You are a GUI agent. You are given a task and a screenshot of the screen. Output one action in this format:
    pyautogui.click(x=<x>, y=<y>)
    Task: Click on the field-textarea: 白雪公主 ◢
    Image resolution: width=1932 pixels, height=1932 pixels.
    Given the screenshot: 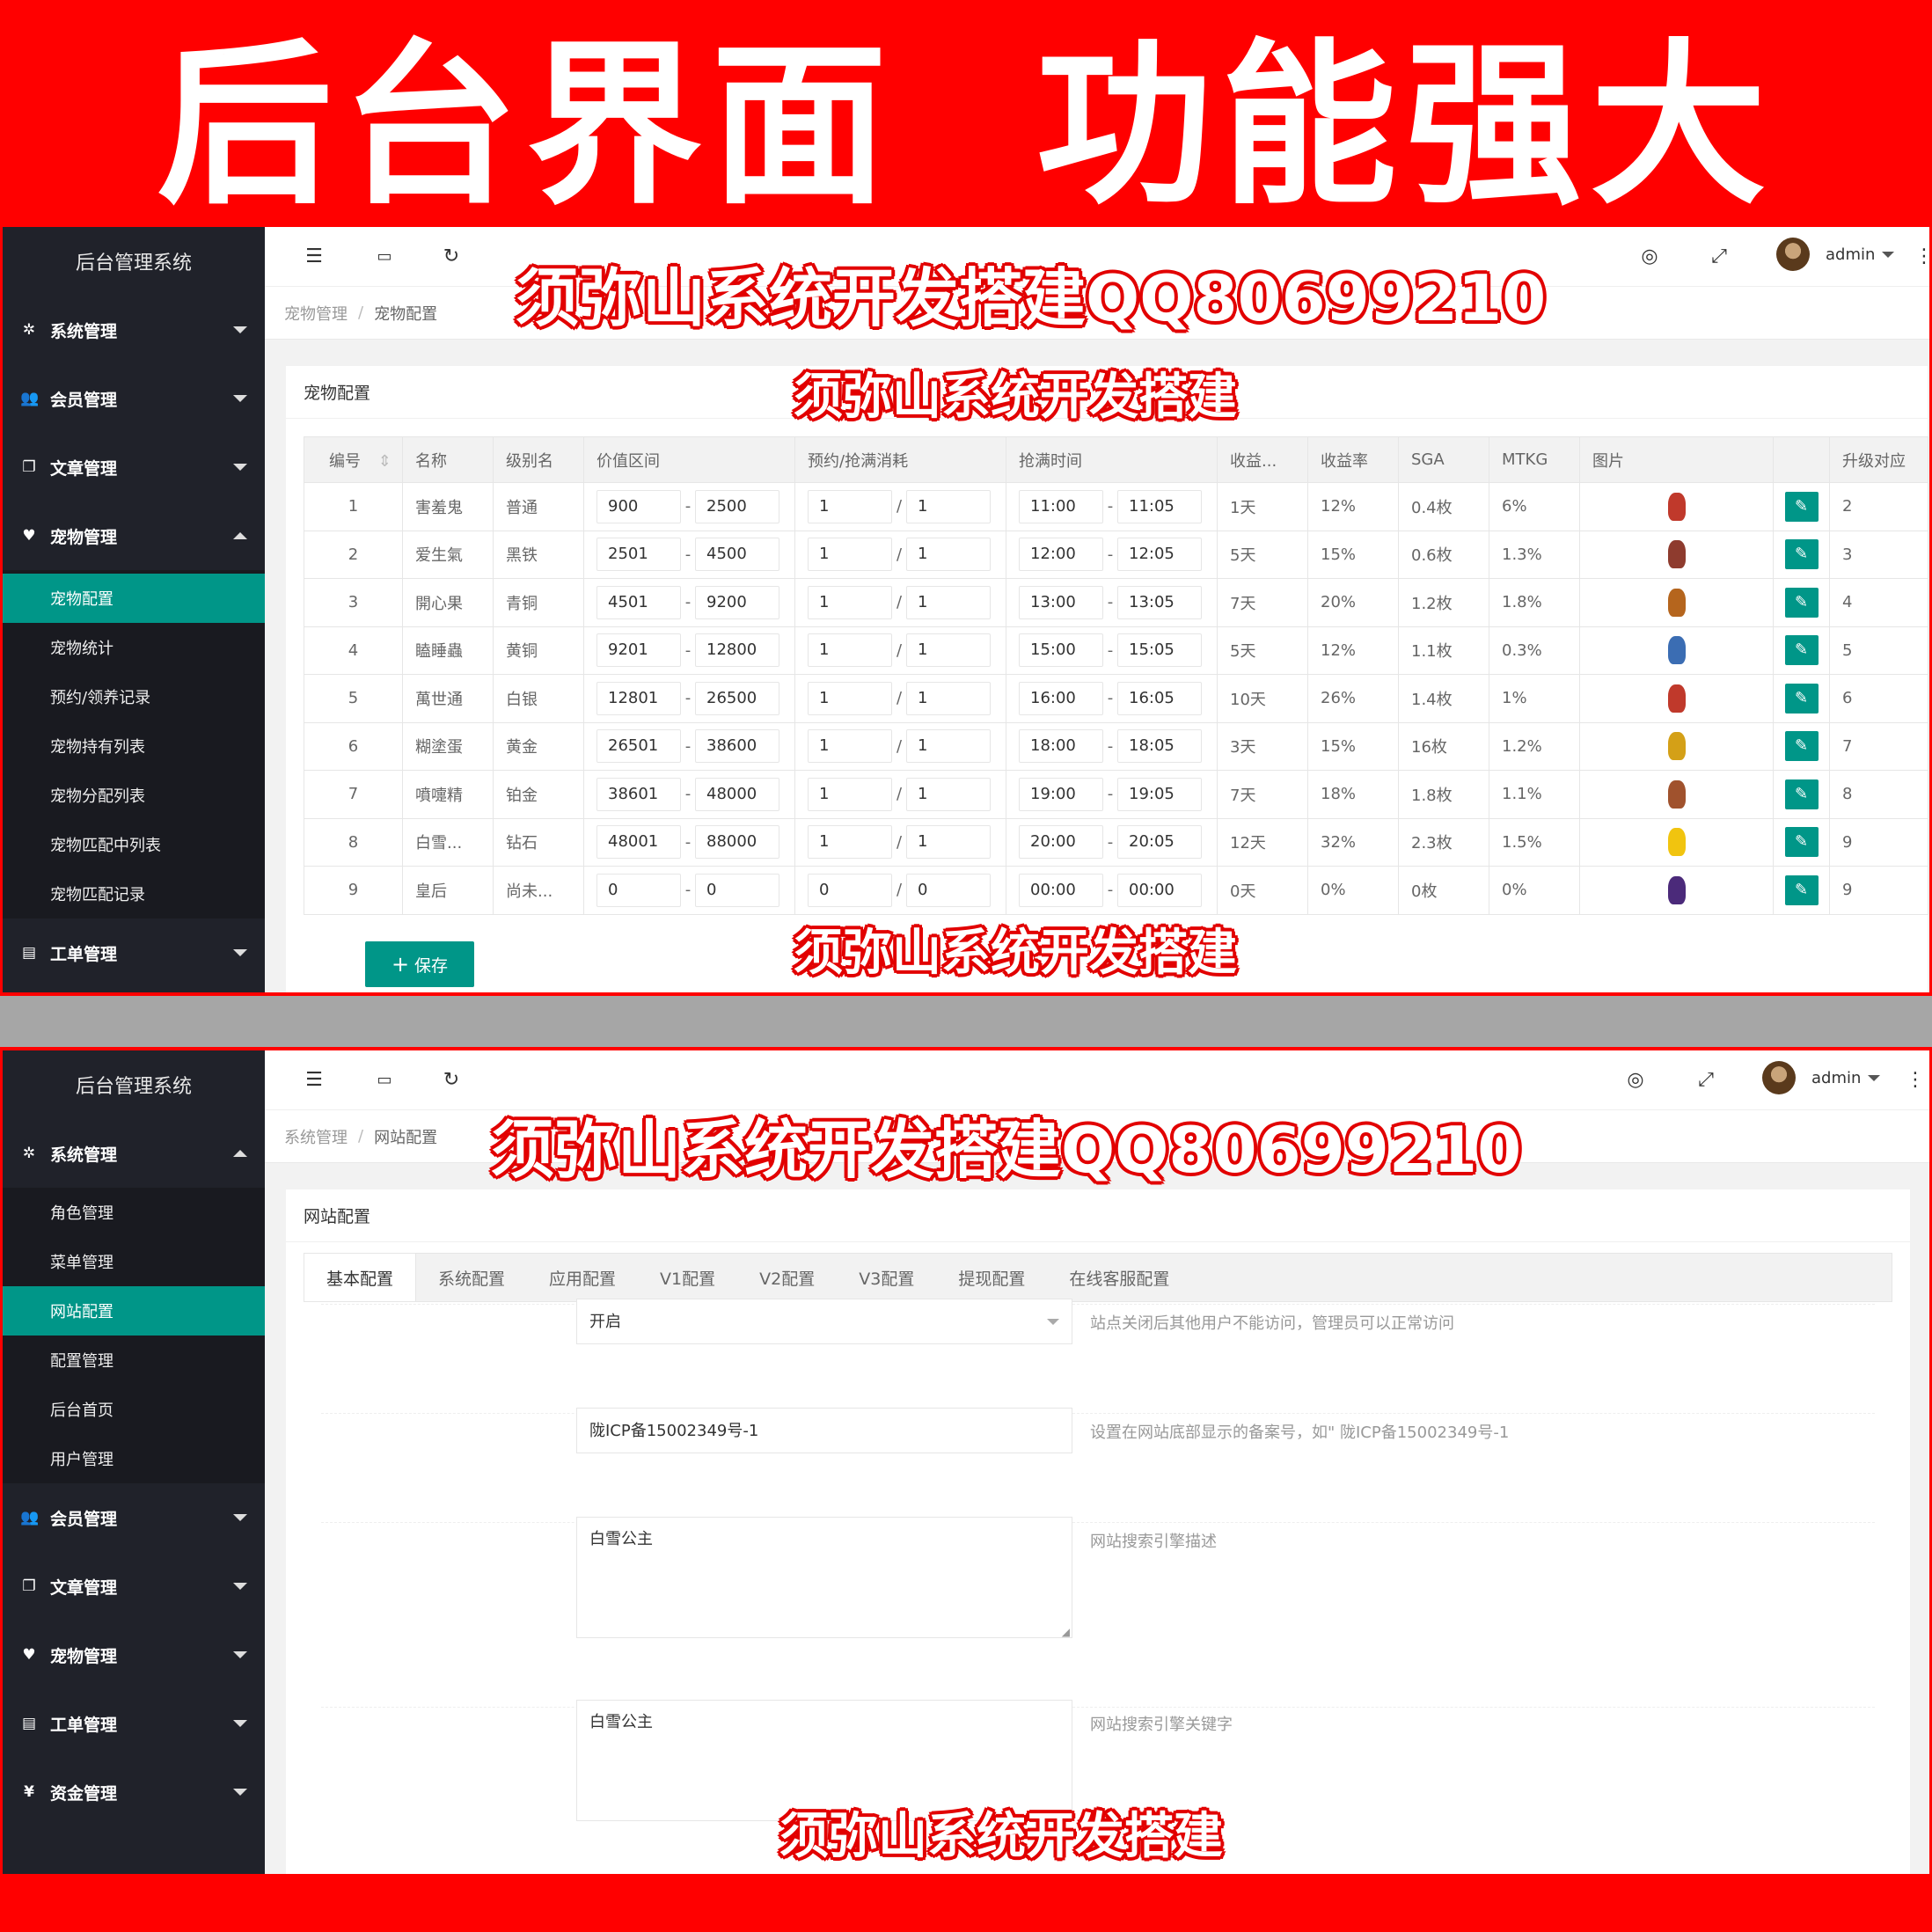 What is the action you would take?
    pyautogui.click(x=824, y=1577)
    